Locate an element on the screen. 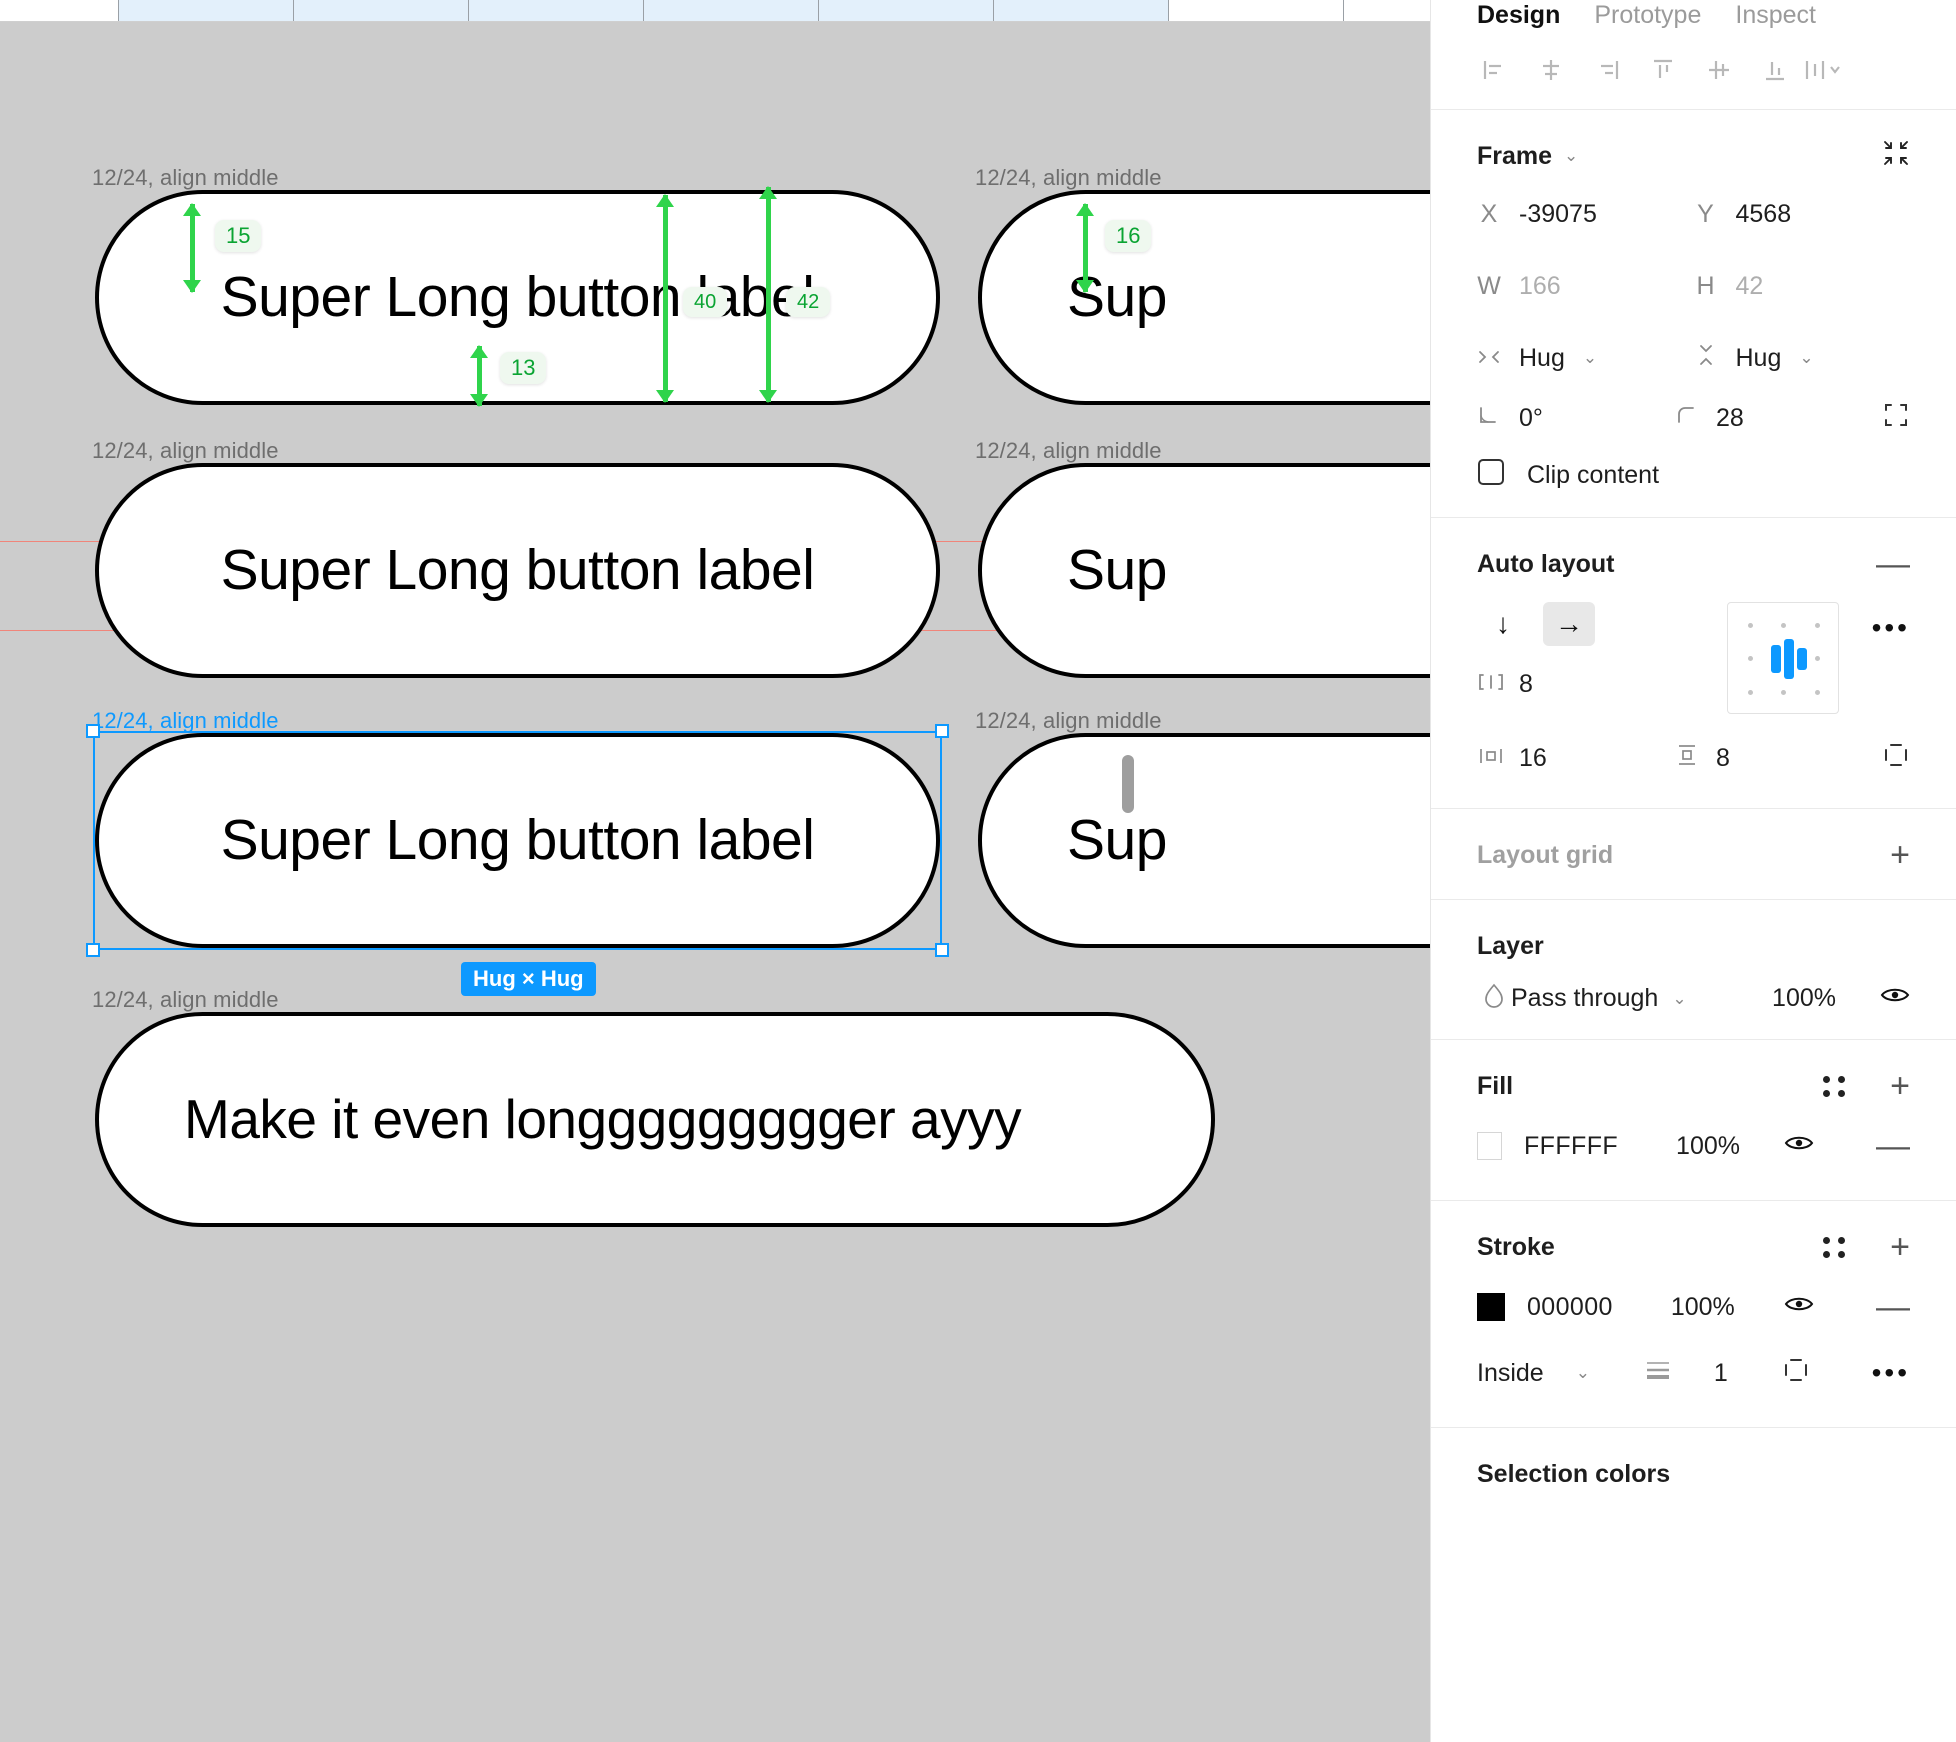  vertical-padding-value: 8 is located at coordinates (1723, 757).